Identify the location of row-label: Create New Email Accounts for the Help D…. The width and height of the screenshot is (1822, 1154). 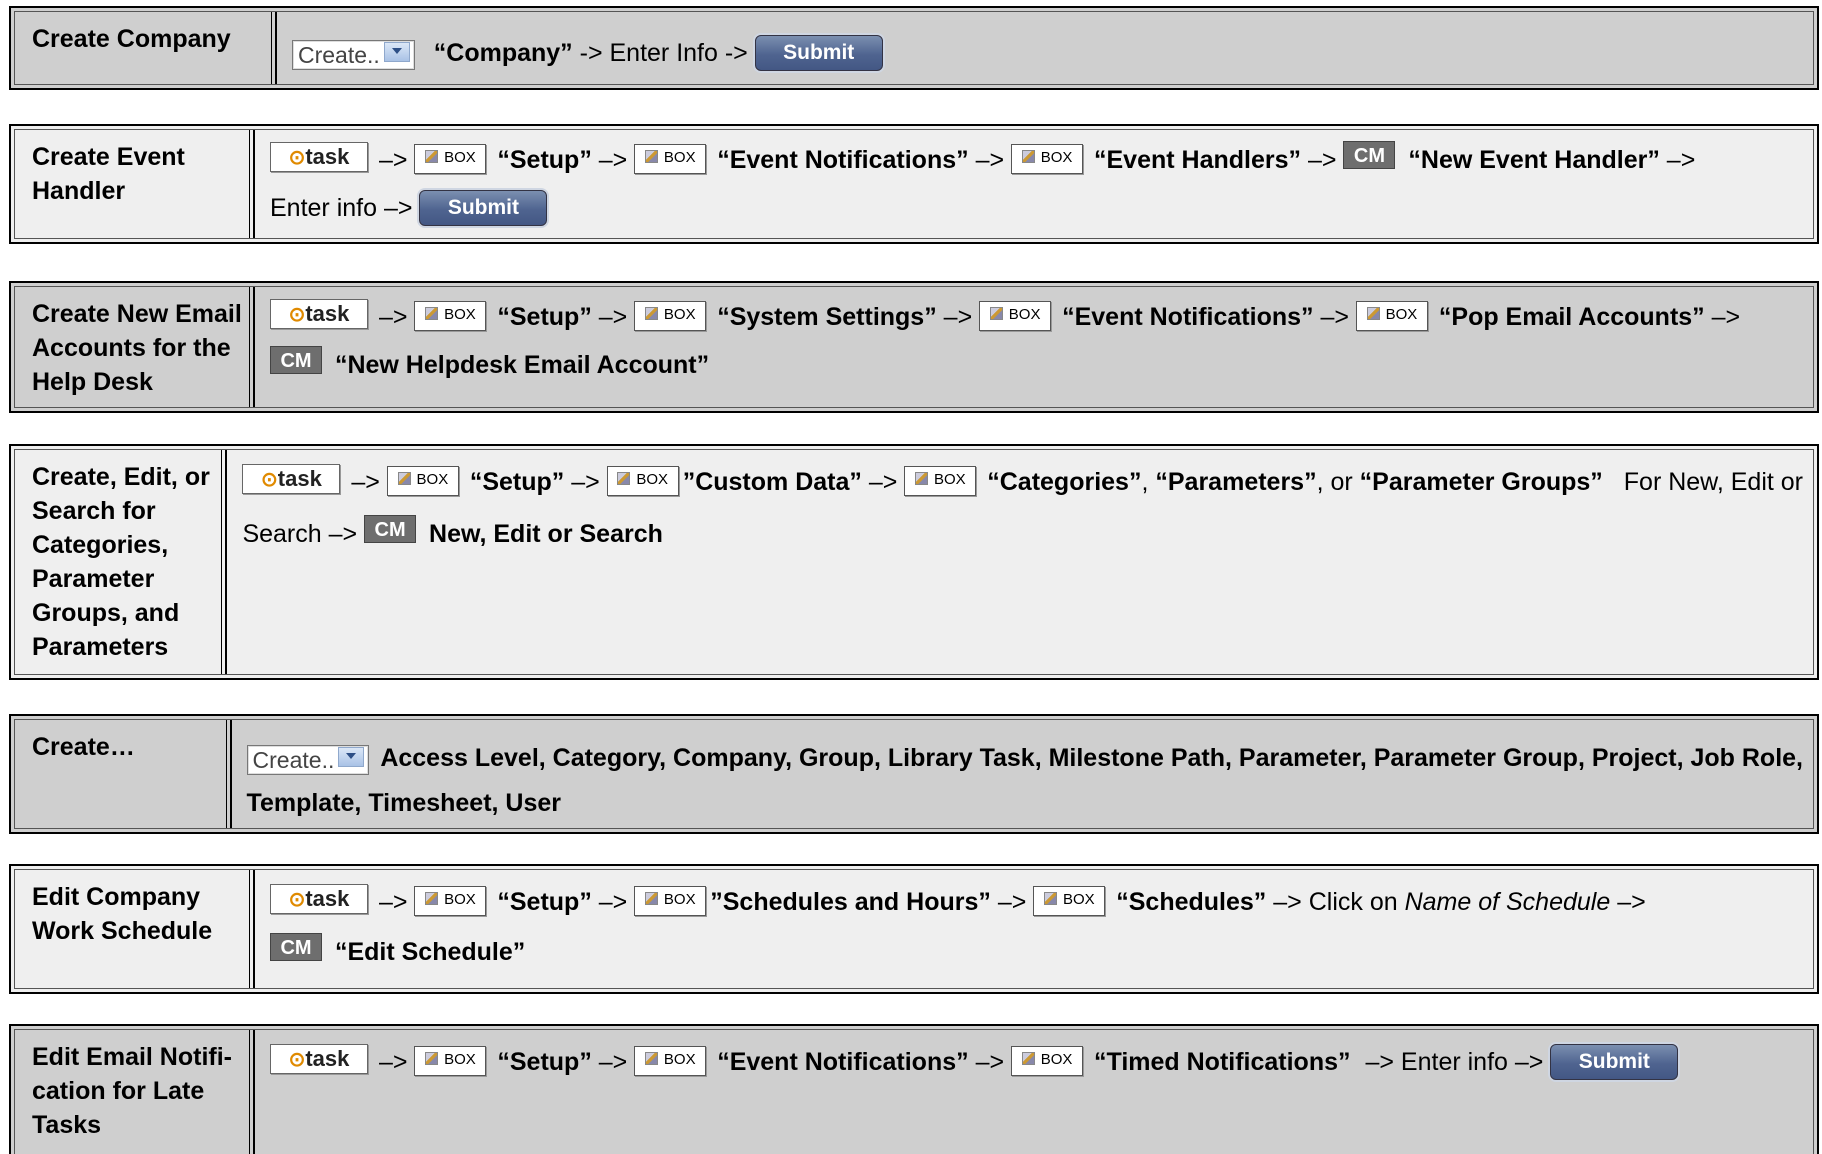
(135, 347).